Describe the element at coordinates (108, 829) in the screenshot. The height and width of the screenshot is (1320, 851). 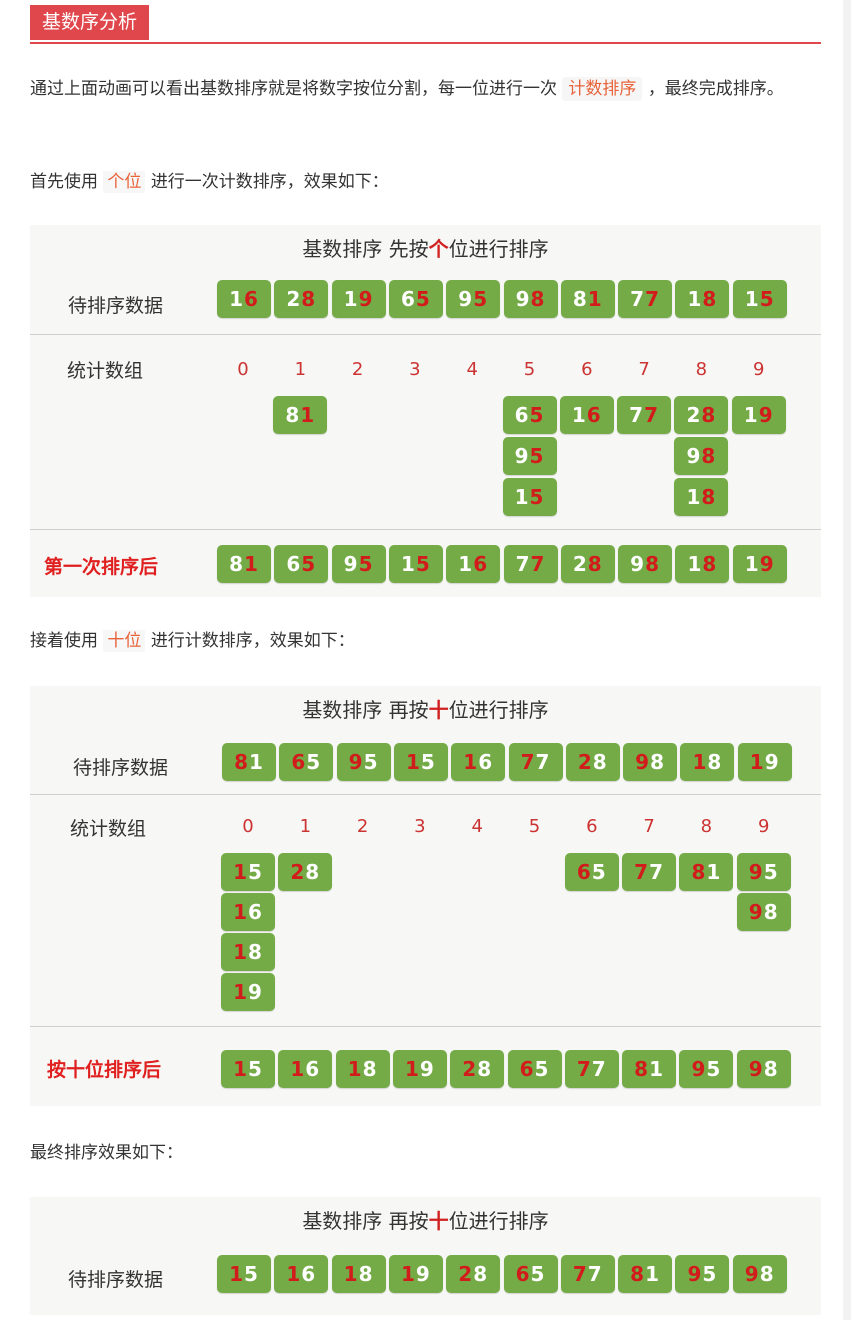
I see `bucket-row-label: 统计数组` at that location.